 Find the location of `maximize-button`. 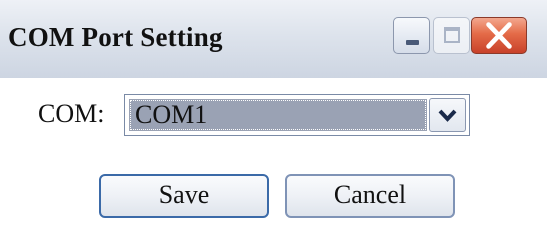

maximize-button is located at coordinates (451, 35).